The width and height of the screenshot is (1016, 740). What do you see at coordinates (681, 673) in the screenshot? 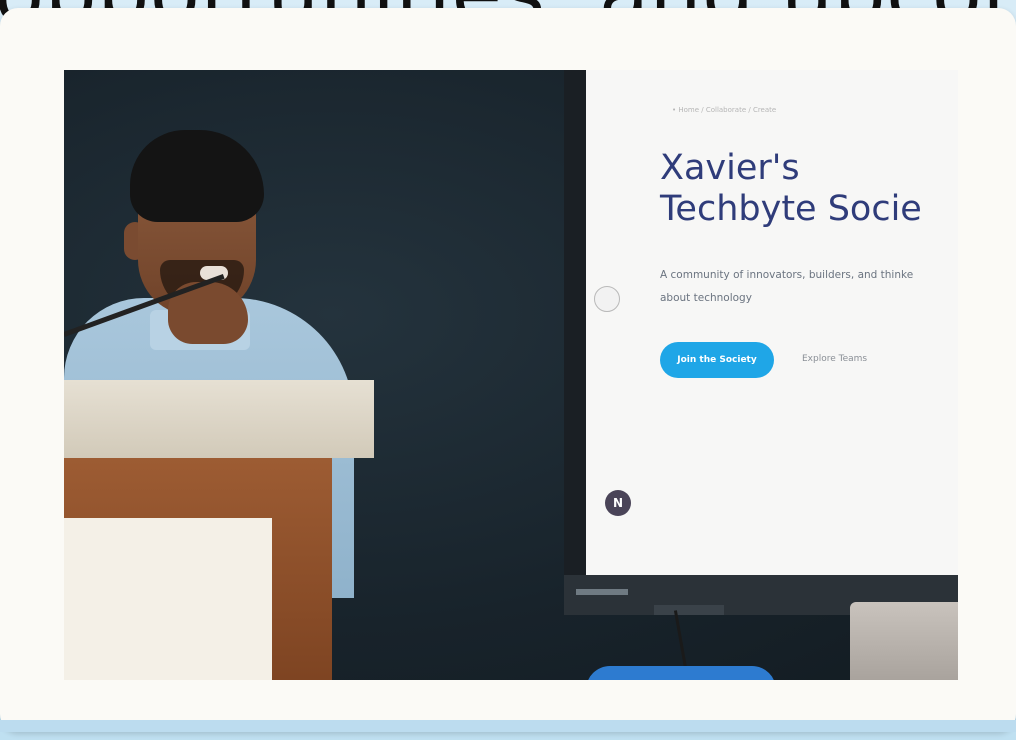
I see `blue-chair` at bounding box center [681, 673].